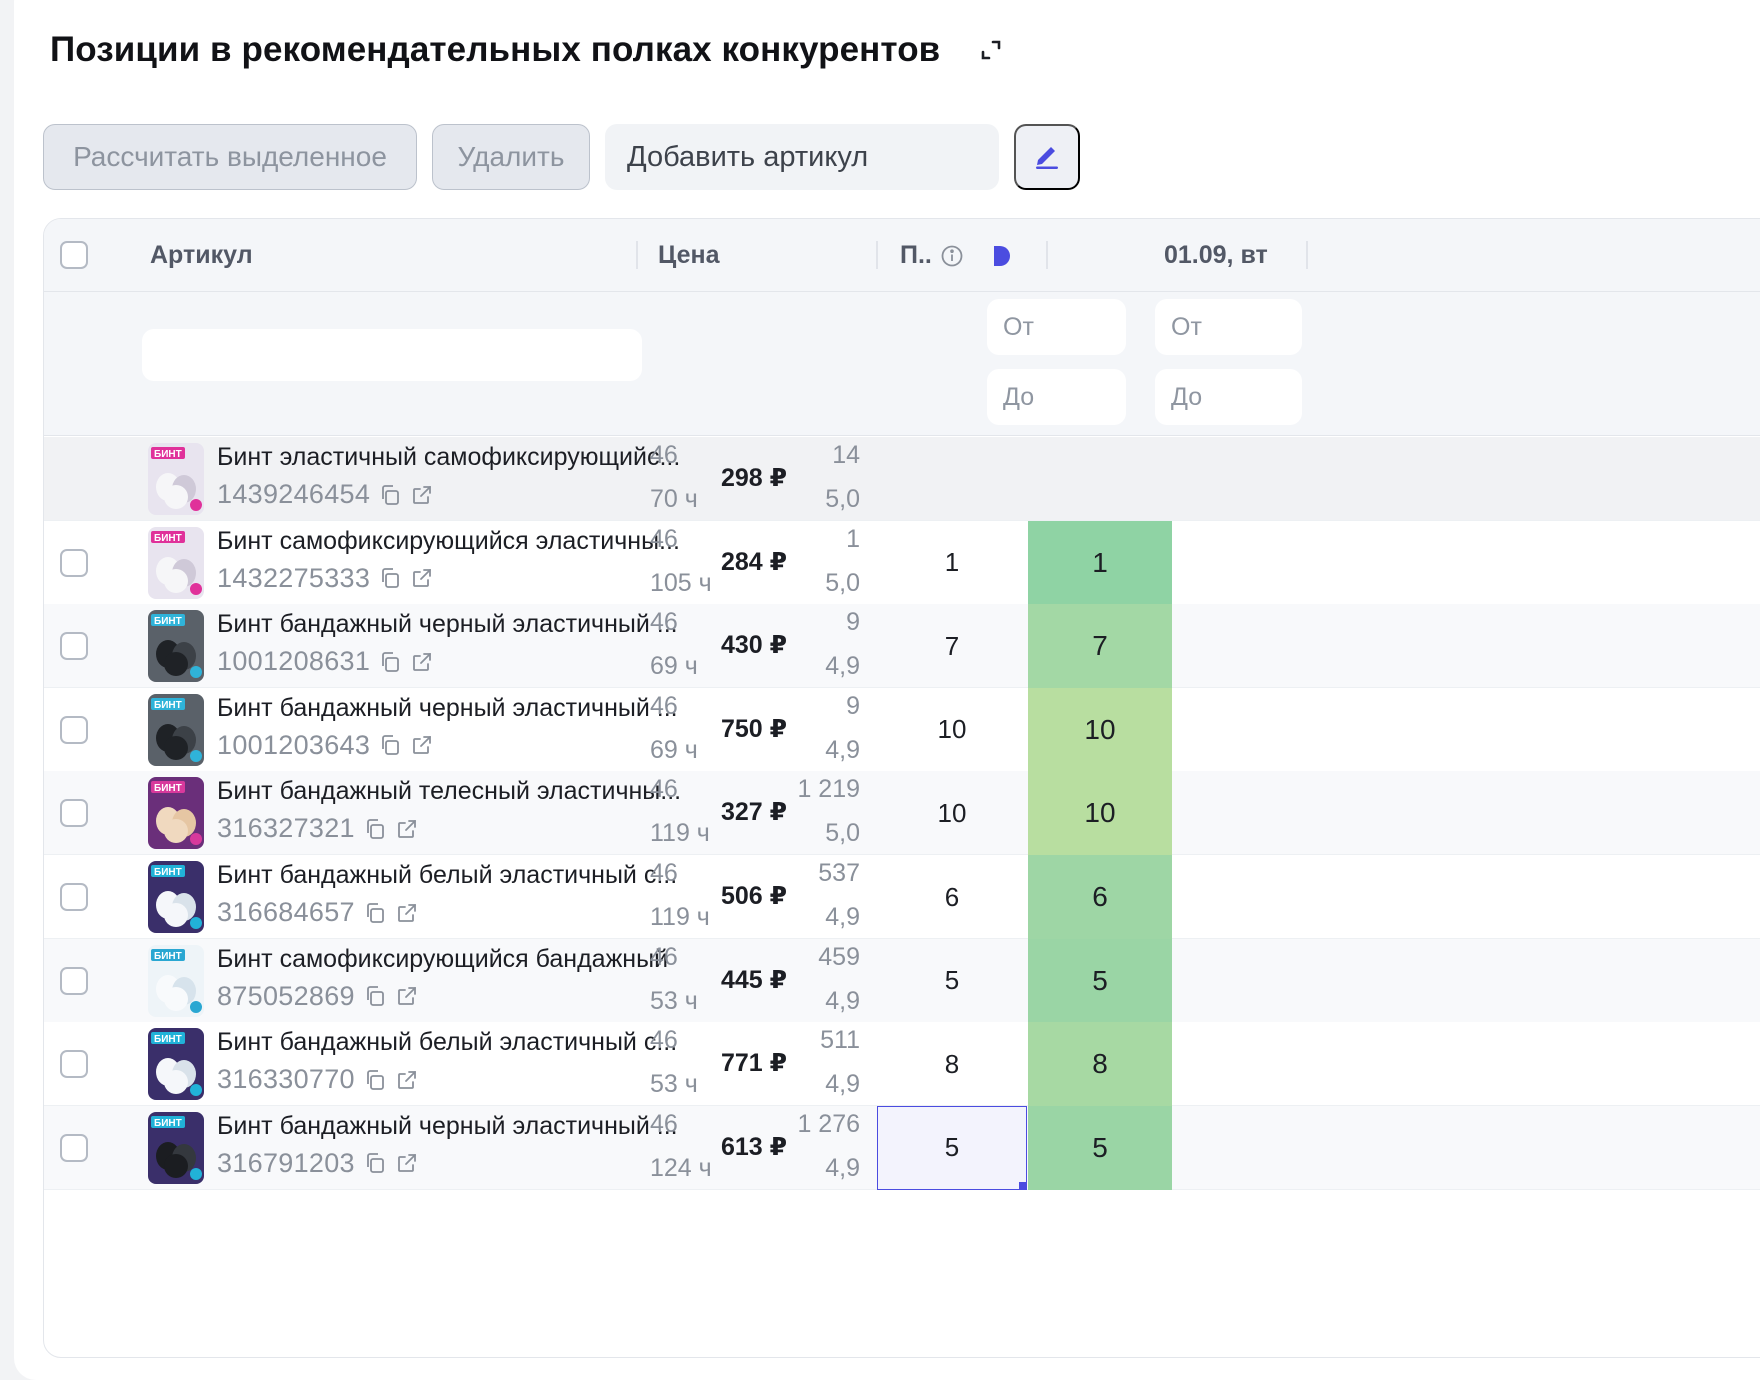 The image size is (1760, 1380). I want to click on product-sku-row: 875052869, so click(318, 996).